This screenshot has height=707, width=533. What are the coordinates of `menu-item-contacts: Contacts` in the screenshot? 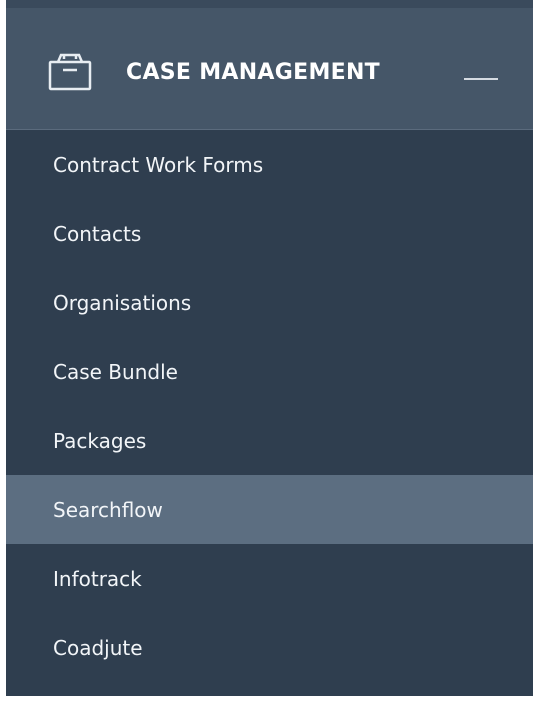 It's located at (269, 233).